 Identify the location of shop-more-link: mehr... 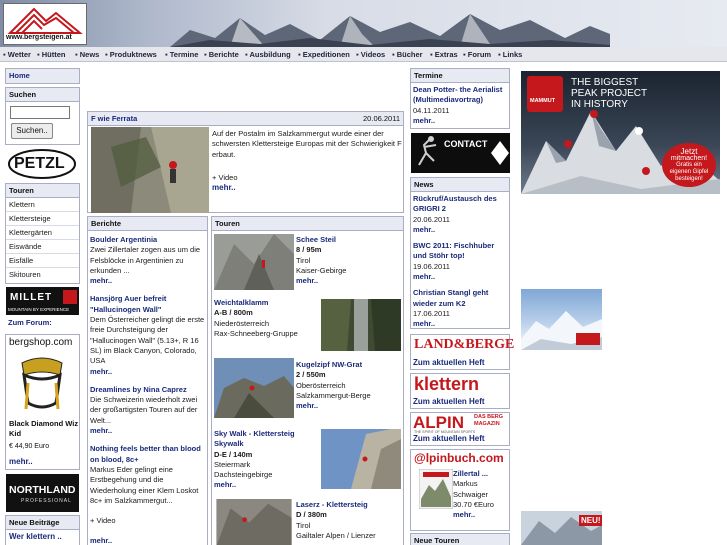
(21, 461).